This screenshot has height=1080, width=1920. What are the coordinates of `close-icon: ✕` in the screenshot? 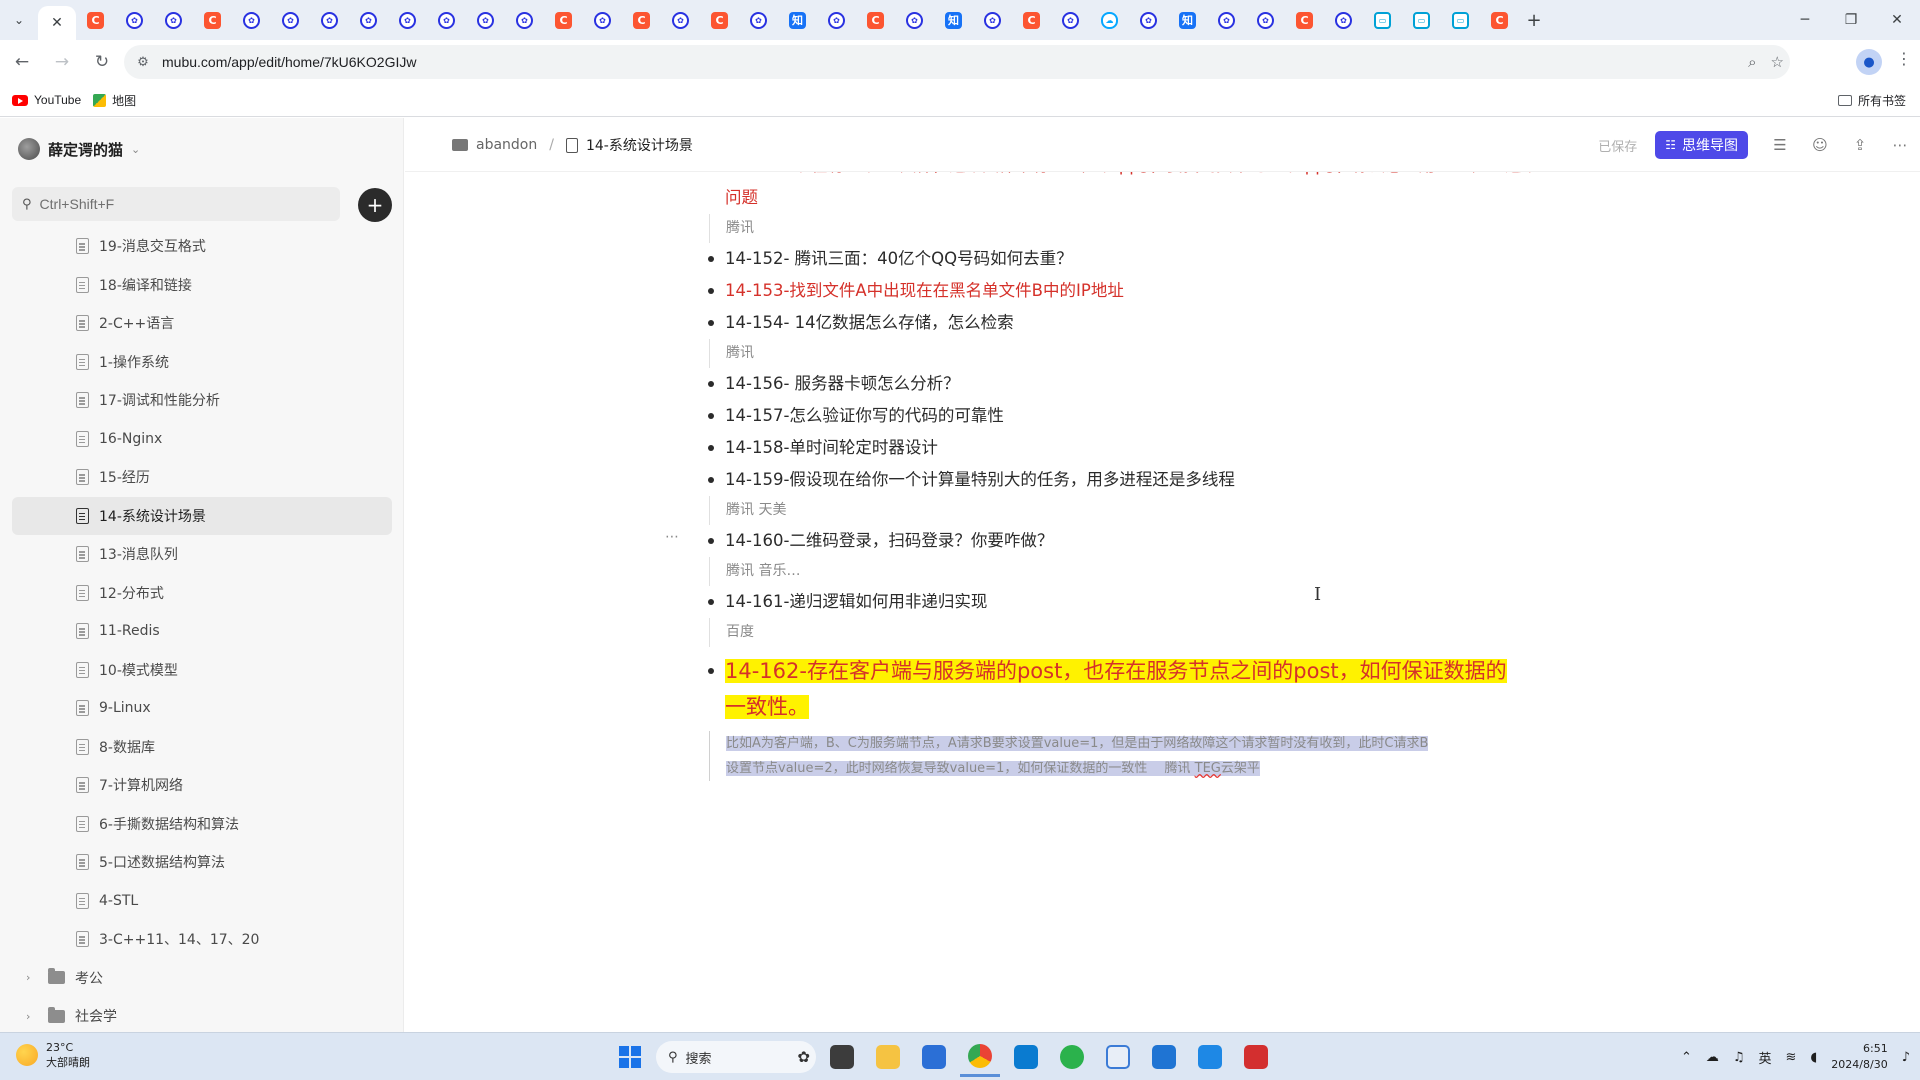 It's located at (57, 23).